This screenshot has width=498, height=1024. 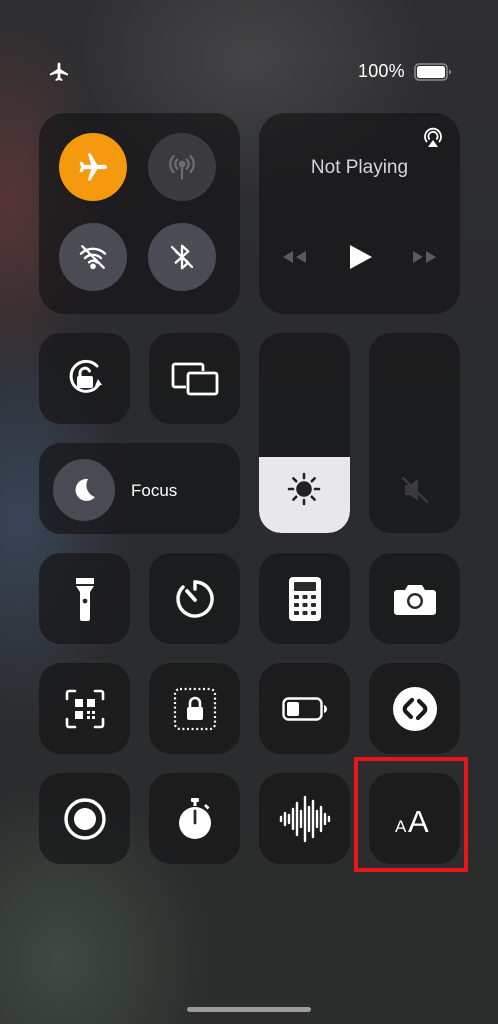 I want to click on camera-button, so click(x=414, y=598).